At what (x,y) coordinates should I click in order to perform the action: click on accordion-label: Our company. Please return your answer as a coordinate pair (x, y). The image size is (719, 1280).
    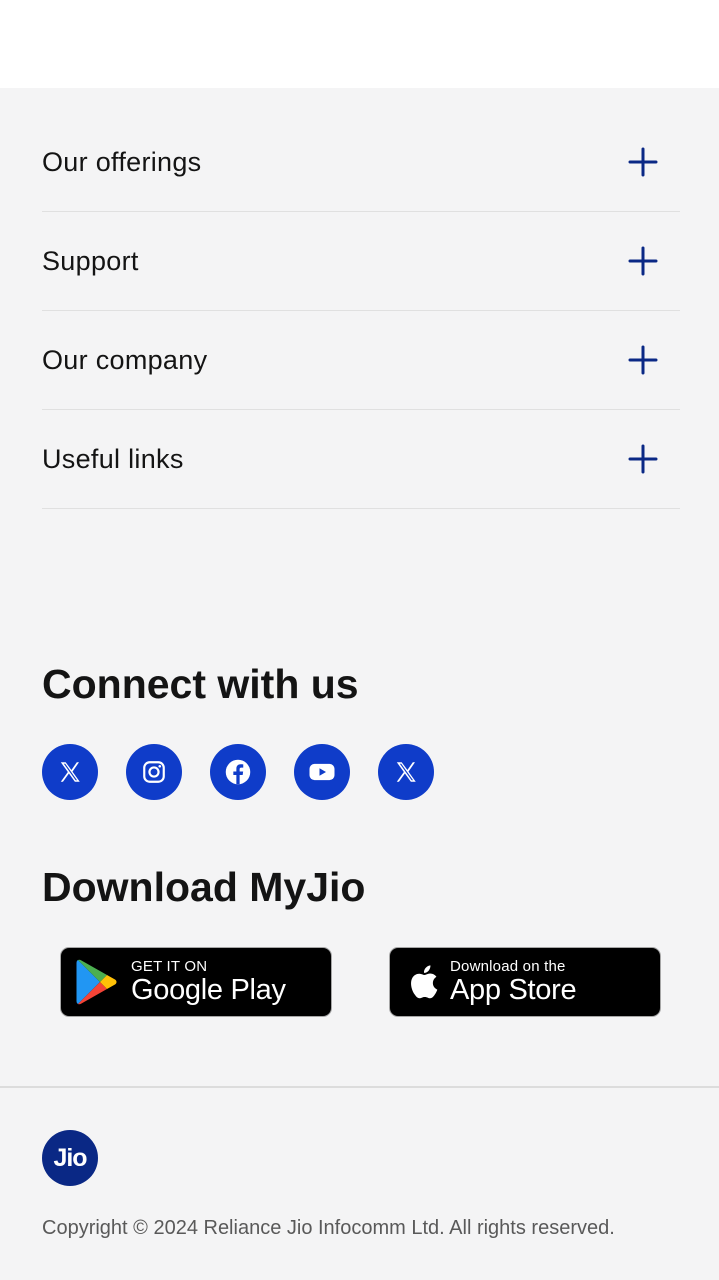
    Looking at the image, I should click on (125, 359).